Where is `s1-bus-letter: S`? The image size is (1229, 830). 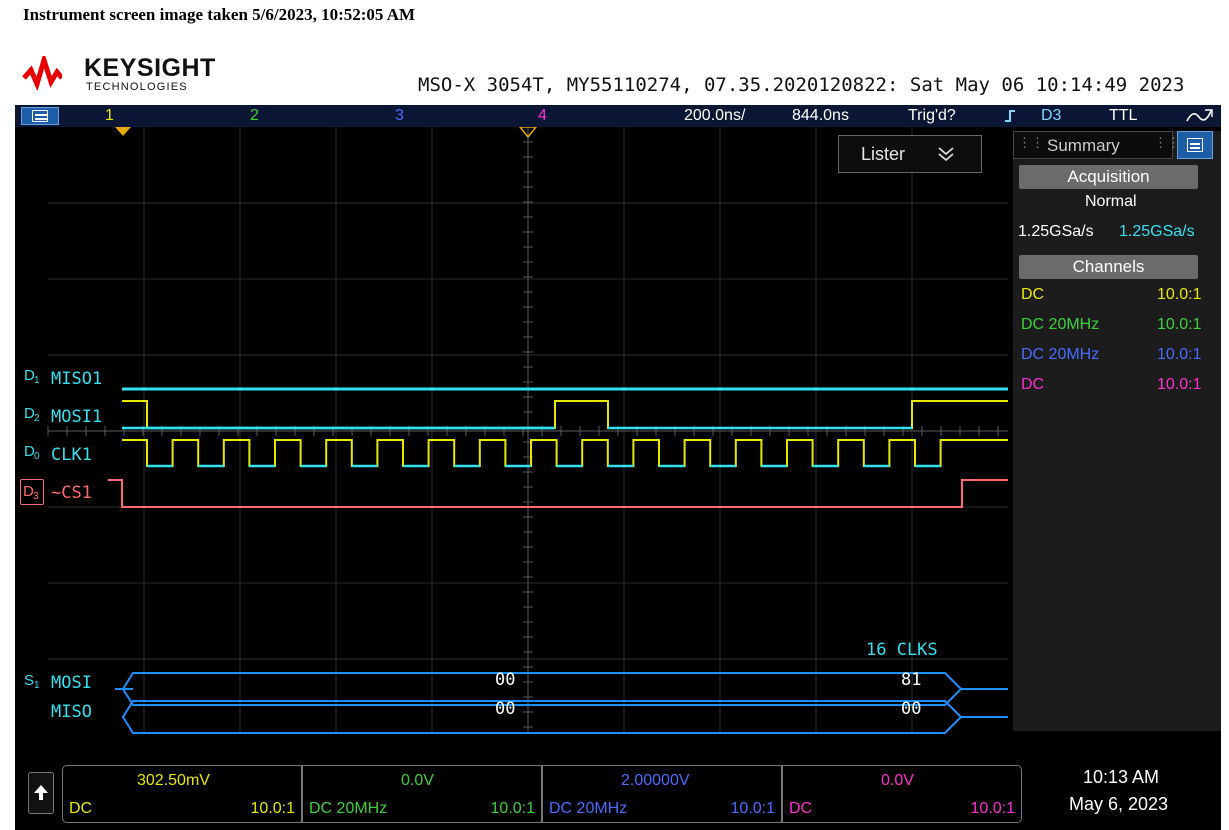
s1-bus-letter: S is located at coordinates (29, 680).